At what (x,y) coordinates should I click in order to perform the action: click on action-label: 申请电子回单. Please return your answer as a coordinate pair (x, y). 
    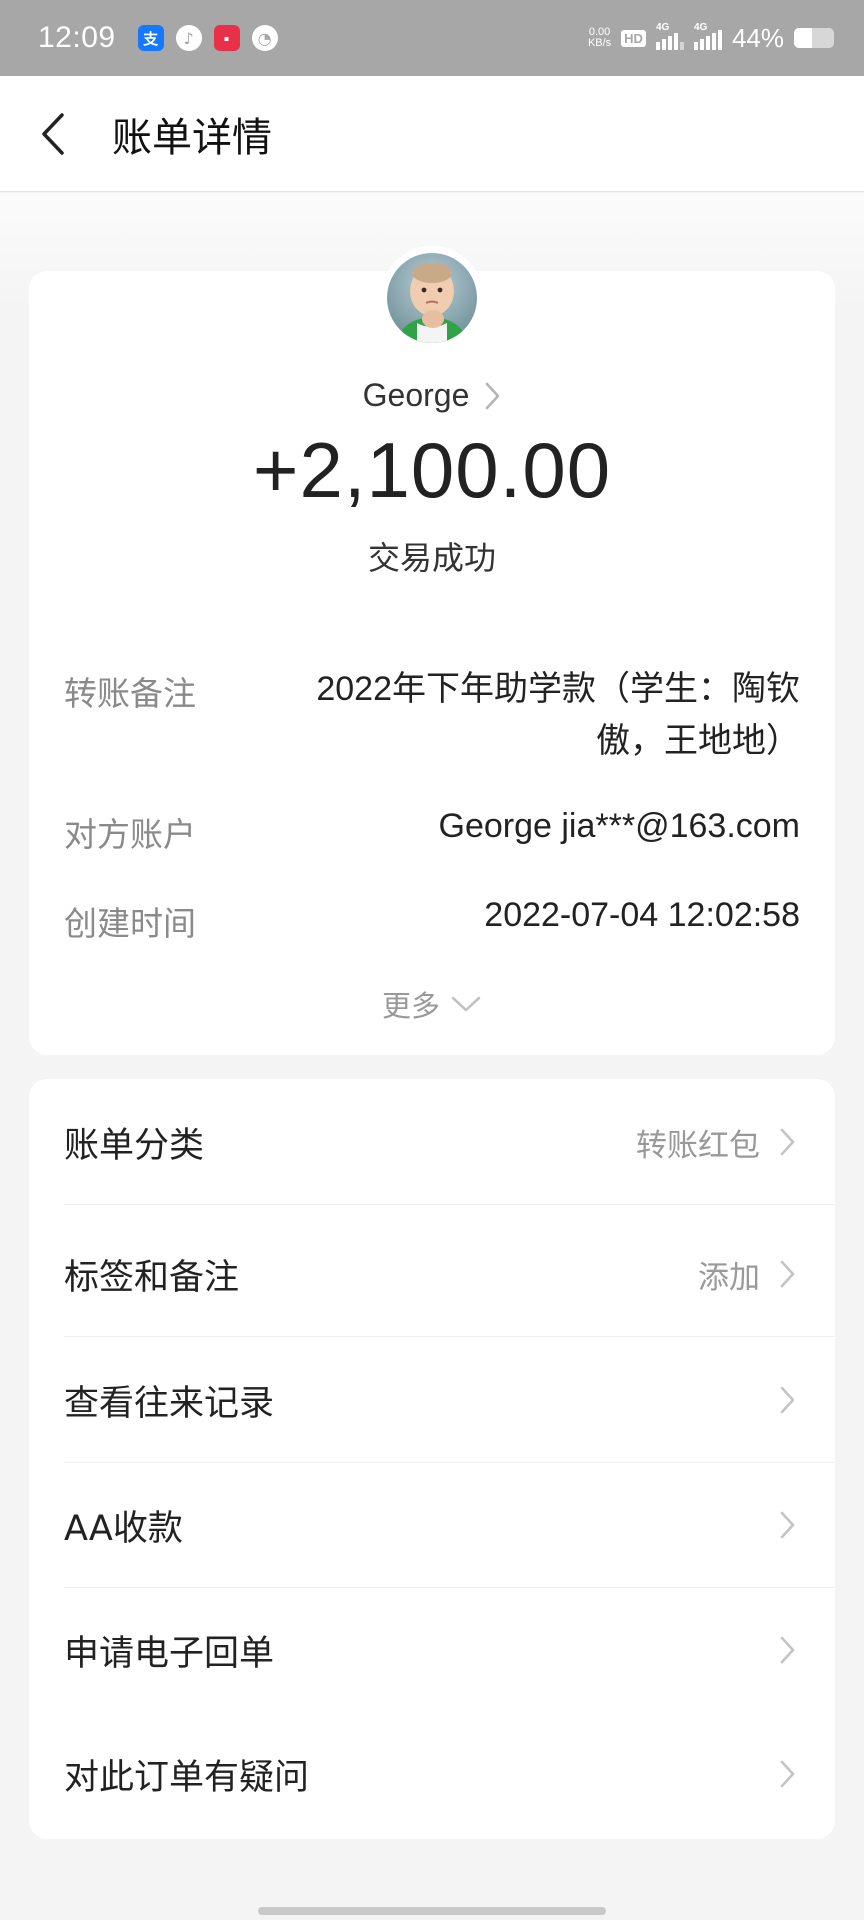
    Looking at the image, I should click on (169, 1653).